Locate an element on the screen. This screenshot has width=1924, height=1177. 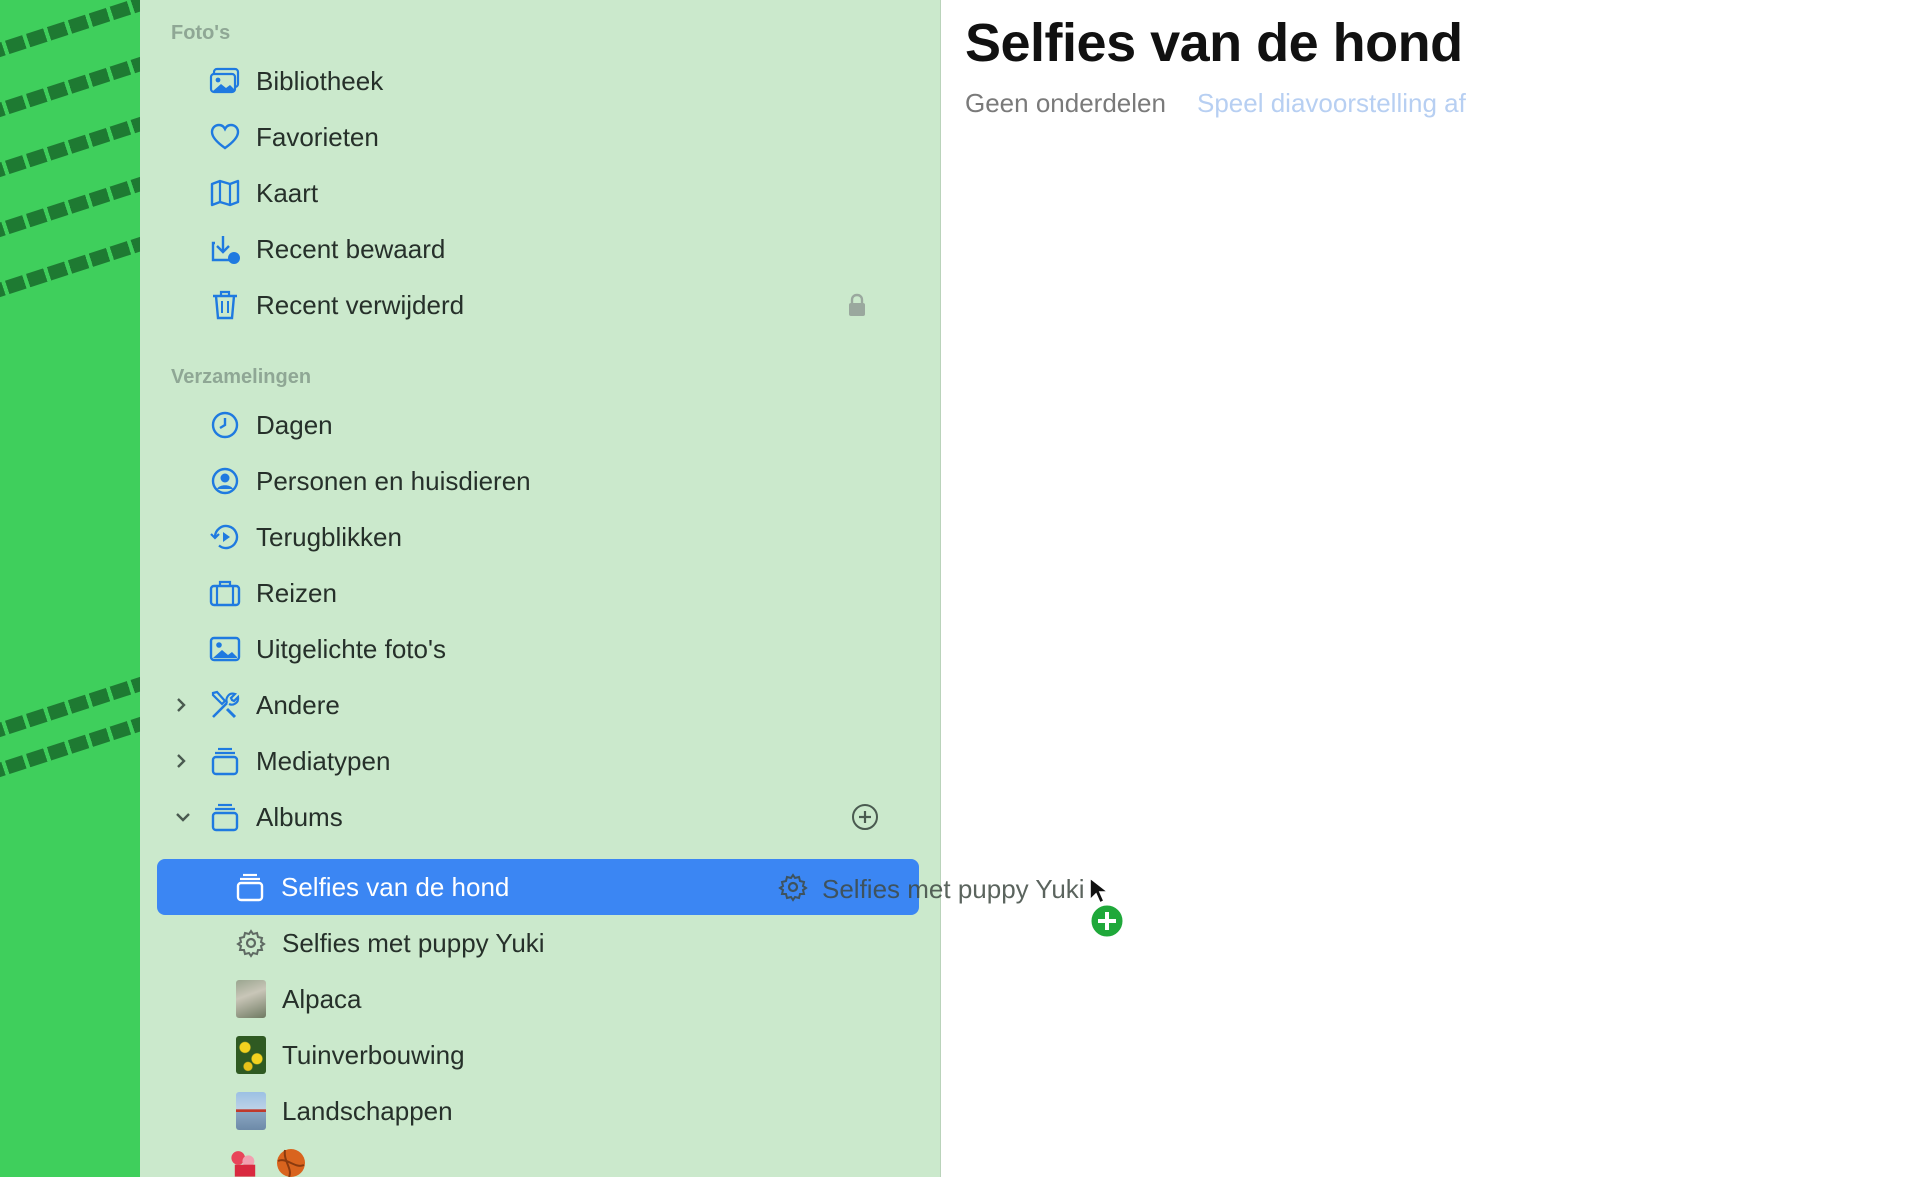
desktop-wallpaper is located at coordinates (70, 588).